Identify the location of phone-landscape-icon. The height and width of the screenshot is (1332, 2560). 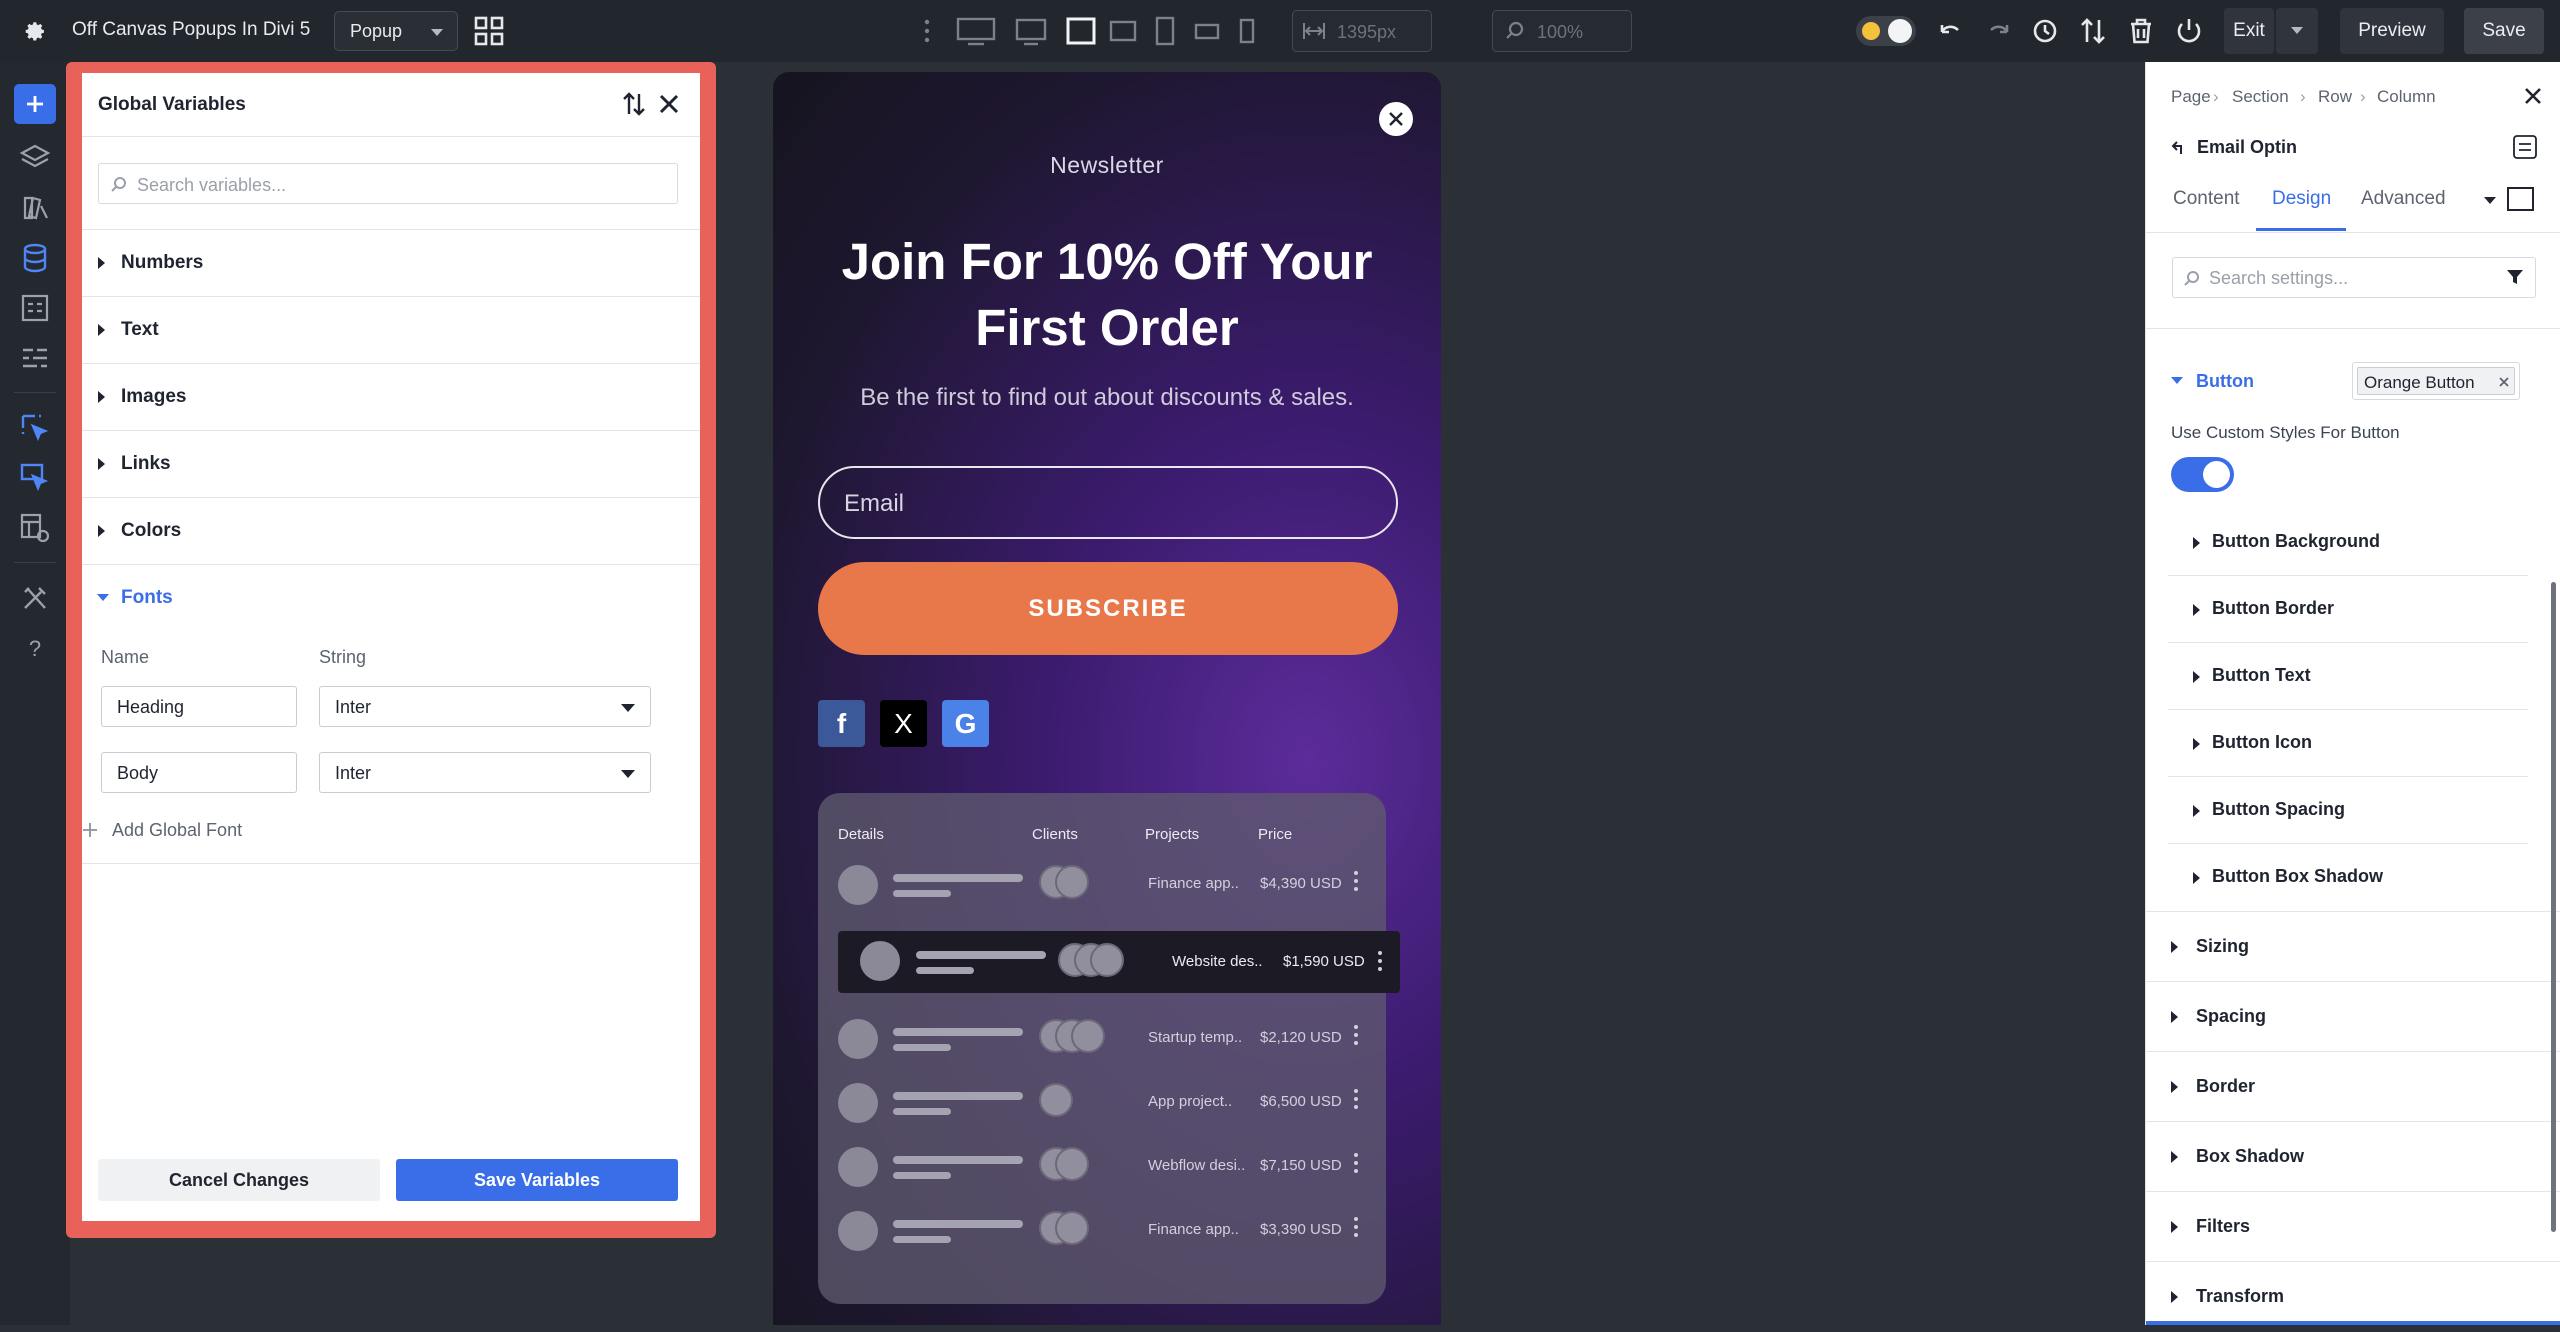
(1207, 31).